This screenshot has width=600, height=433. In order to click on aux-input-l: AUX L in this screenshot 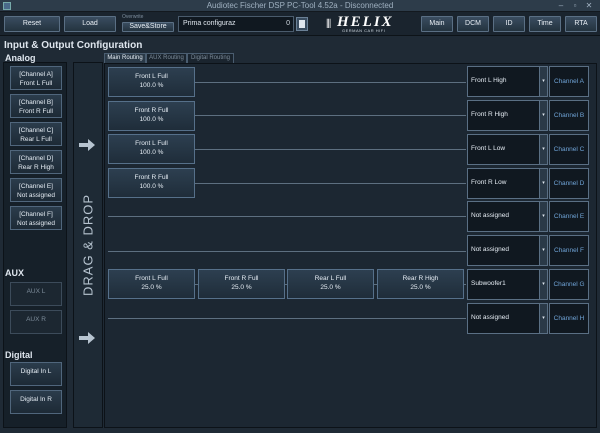, I will do `click(36, 294)`.